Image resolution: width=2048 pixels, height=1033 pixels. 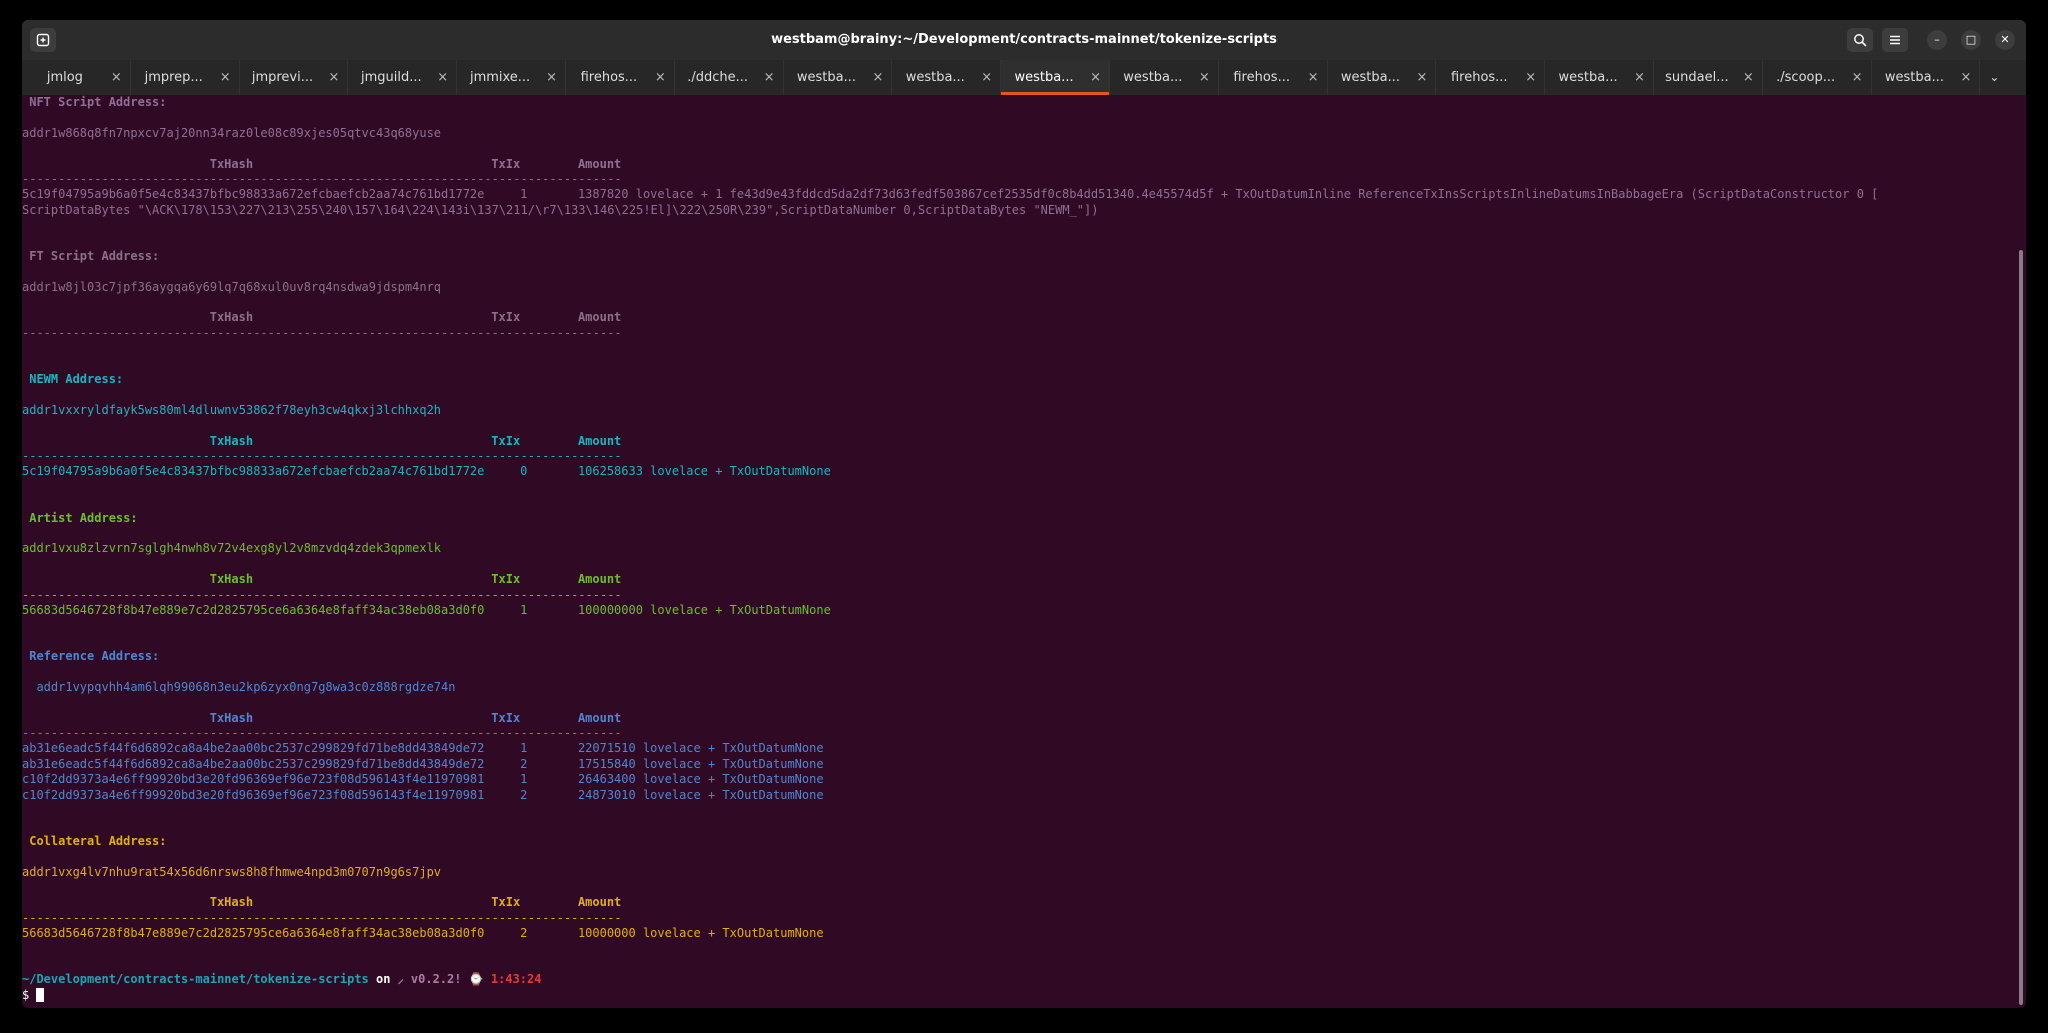 I want to click on tab: ./ddche... ×, so click(x=729, y=77).